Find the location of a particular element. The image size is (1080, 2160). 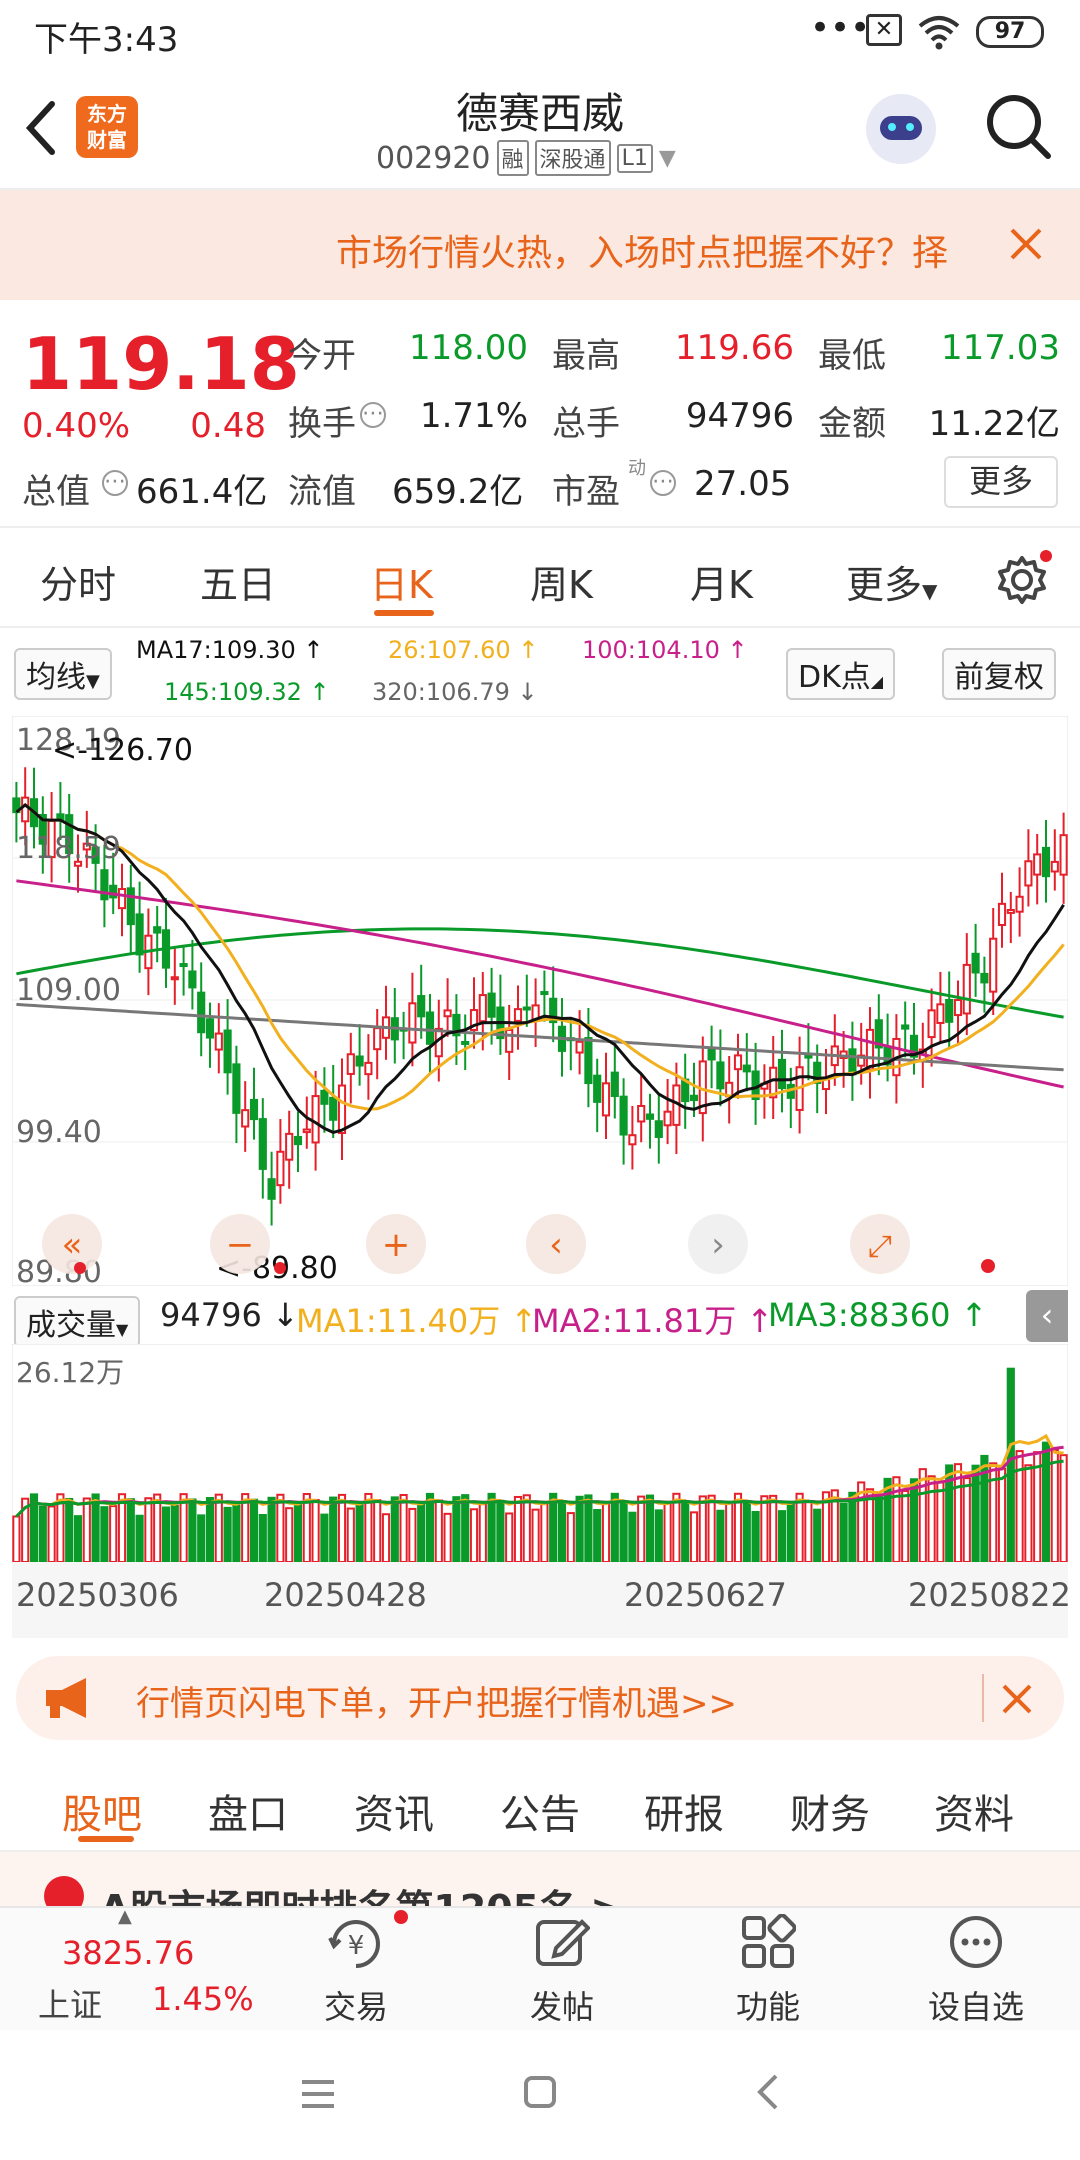

index-name: 上证 is located at coordinates (70, 2003).